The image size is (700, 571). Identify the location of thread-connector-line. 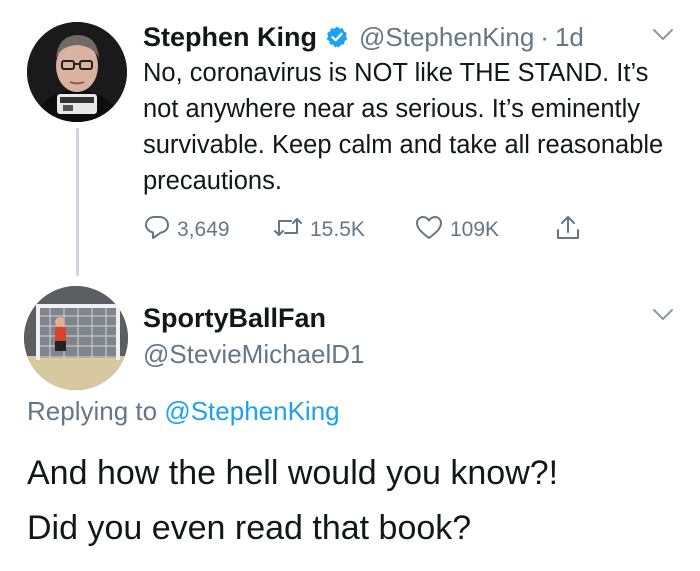
(77, 202).